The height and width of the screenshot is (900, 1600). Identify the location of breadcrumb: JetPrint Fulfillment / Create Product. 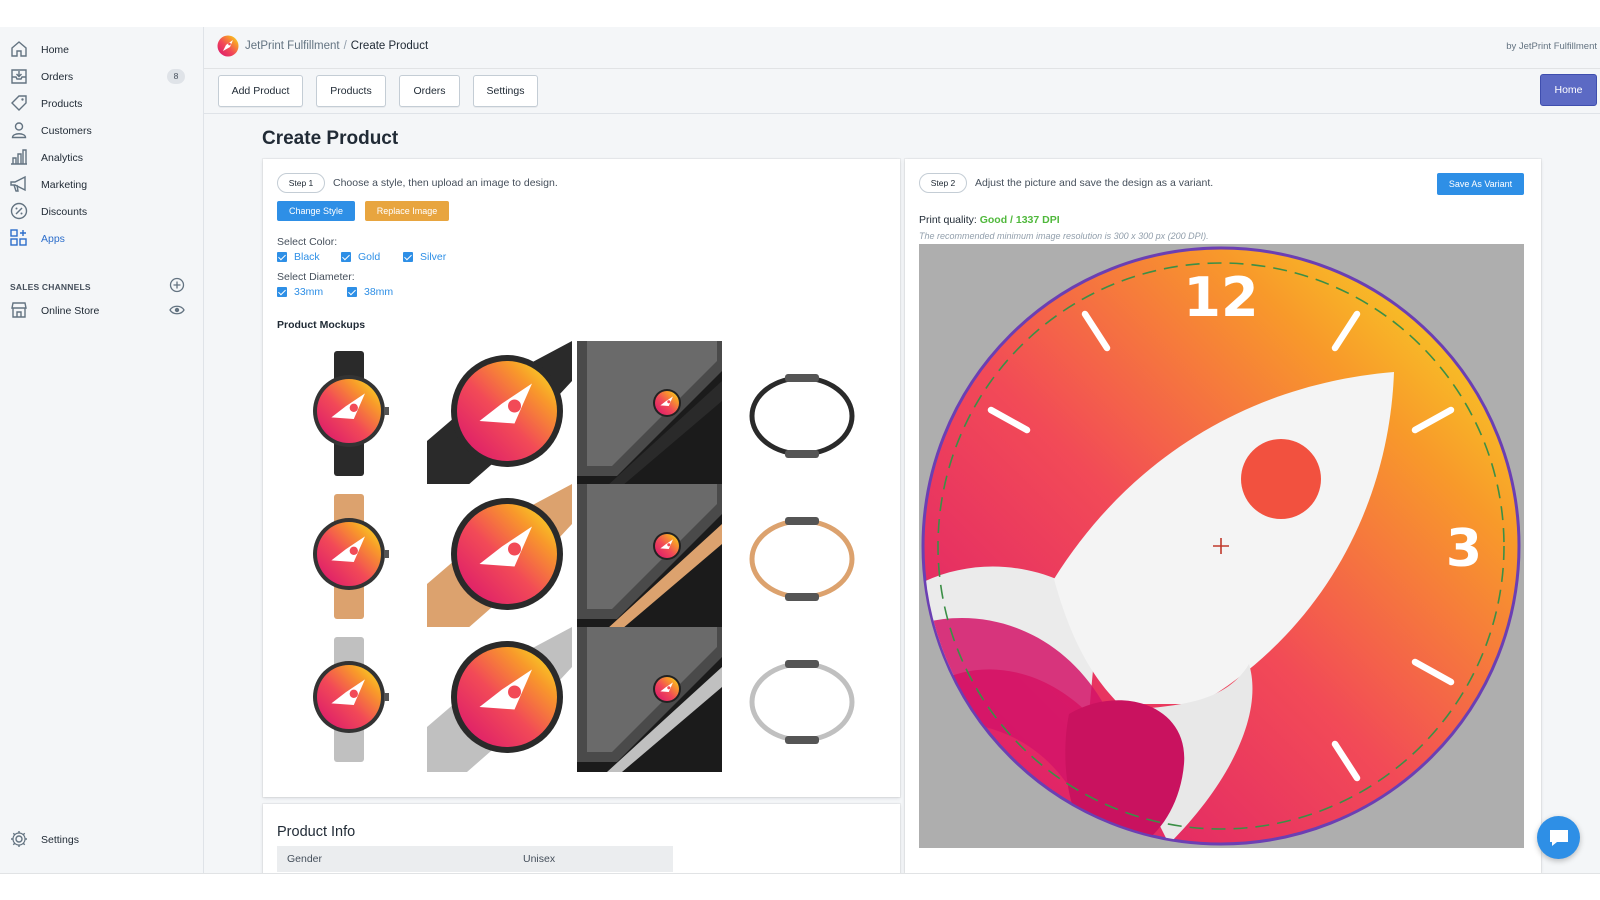
(336, 46).